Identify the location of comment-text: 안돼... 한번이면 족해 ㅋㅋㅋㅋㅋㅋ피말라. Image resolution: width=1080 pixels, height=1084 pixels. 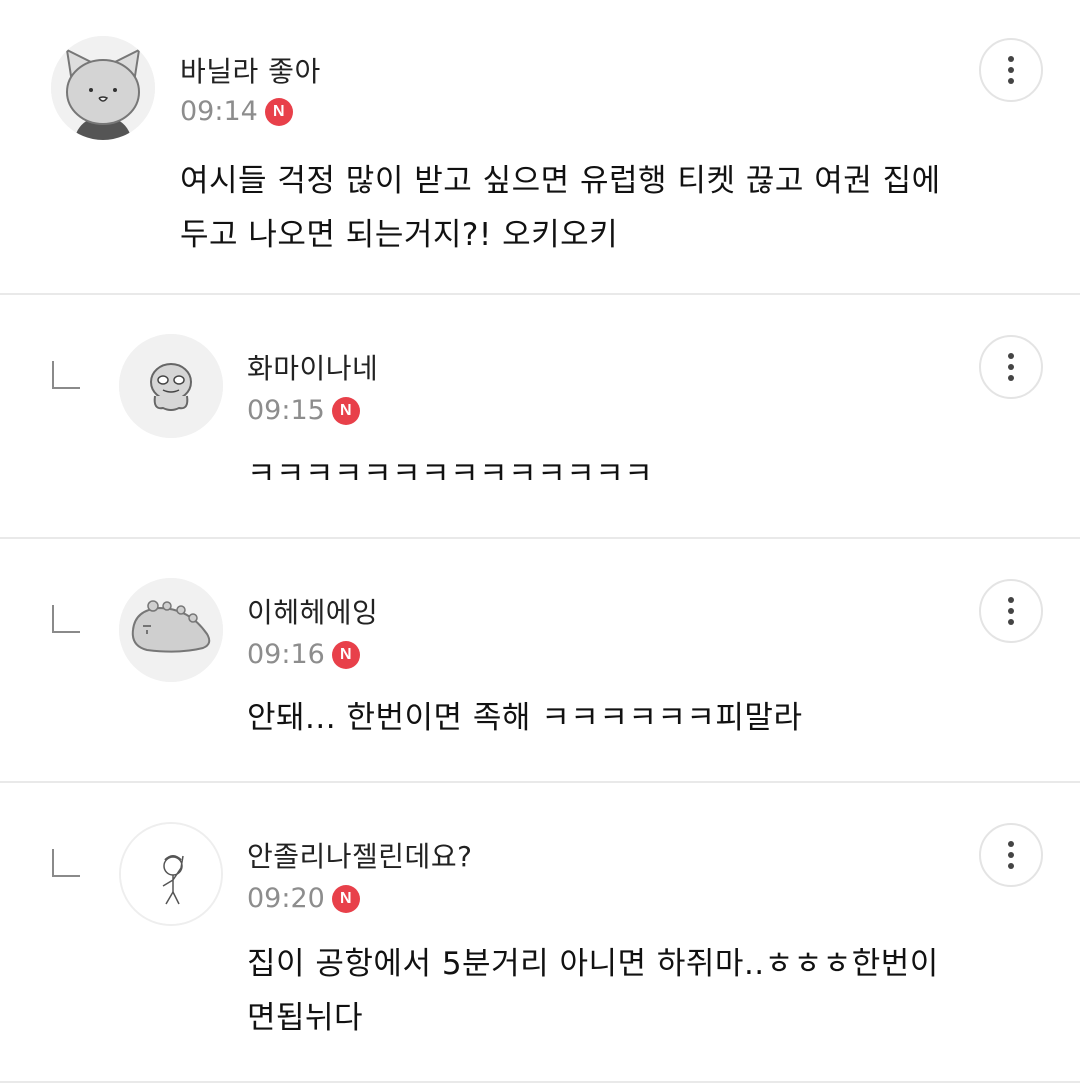
(525, 718).